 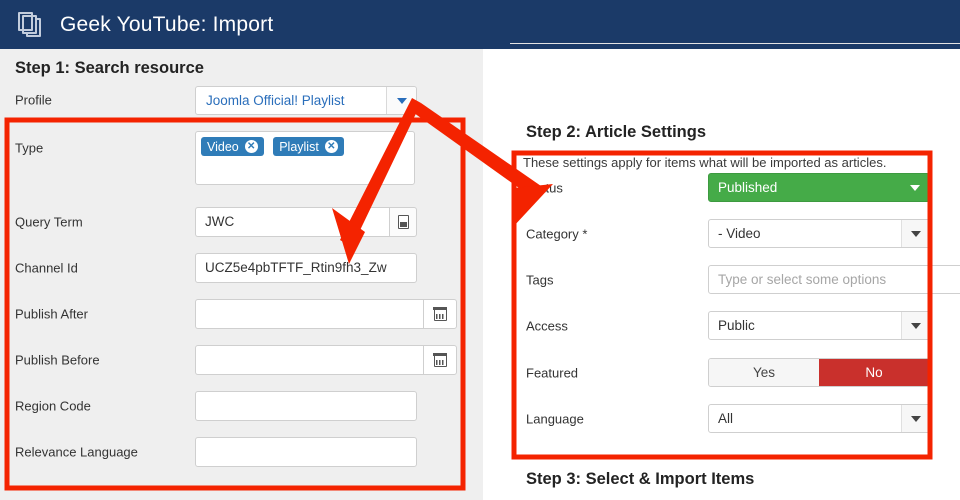 What do you see at coordinates (555, 419) in the screenshot?
I see `language-label: Language` at bounding box center [555, 419].